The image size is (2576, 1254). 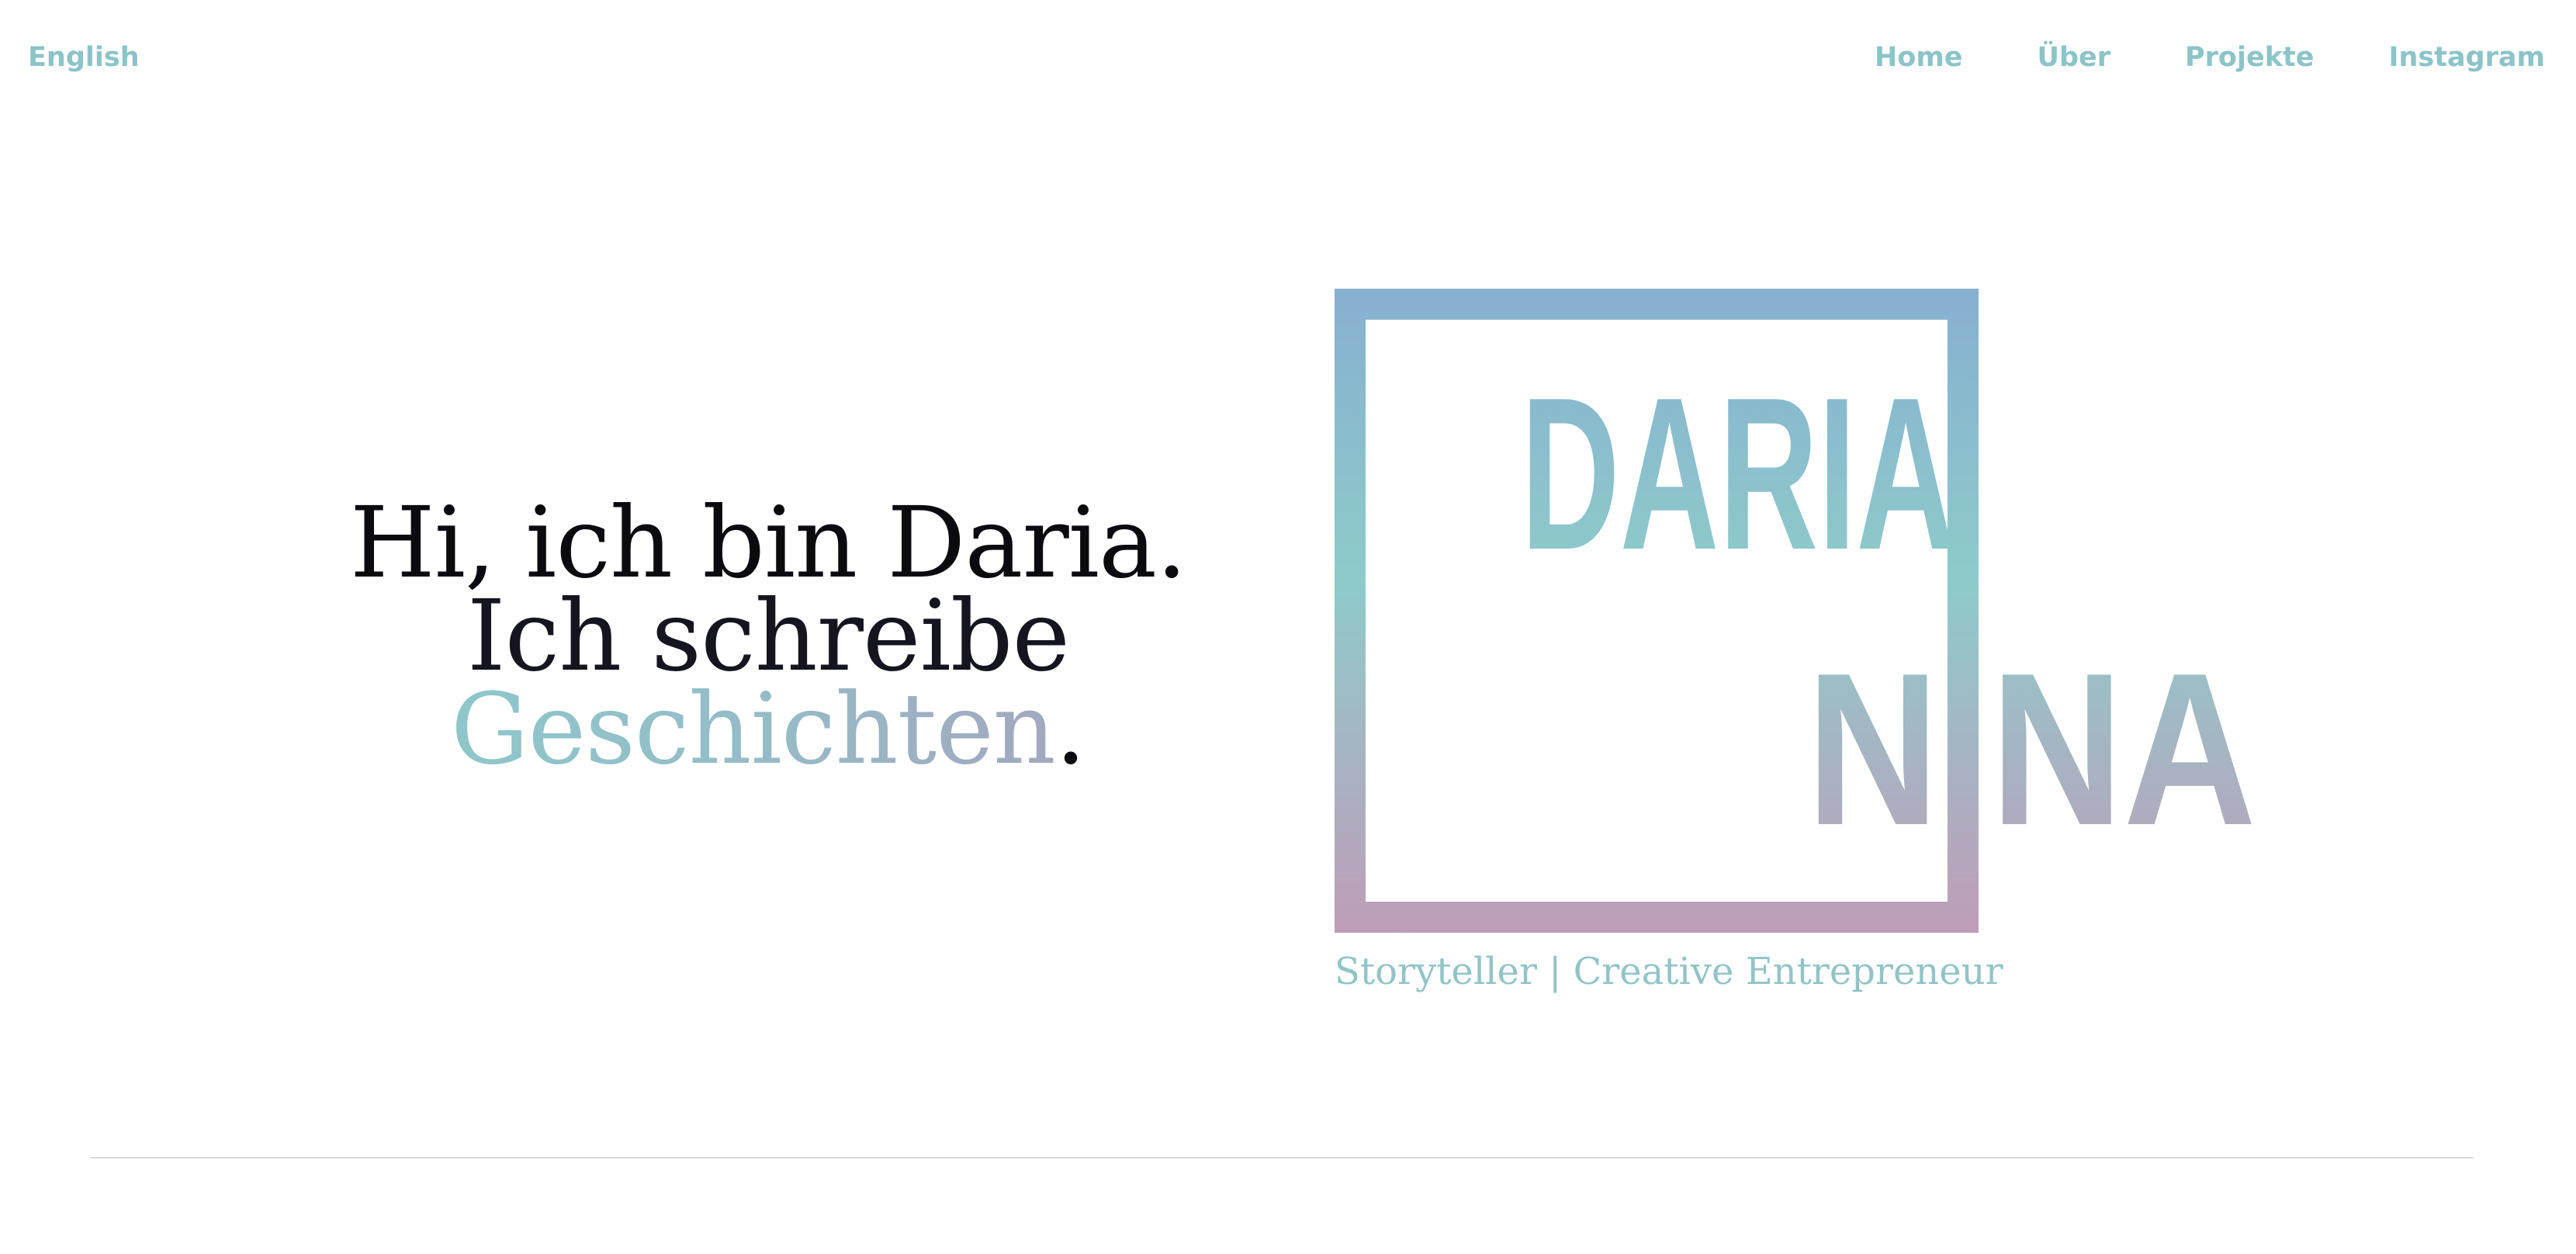 I want to click on hero-line-2: Ich schreibe, so click(x=768, y=636).